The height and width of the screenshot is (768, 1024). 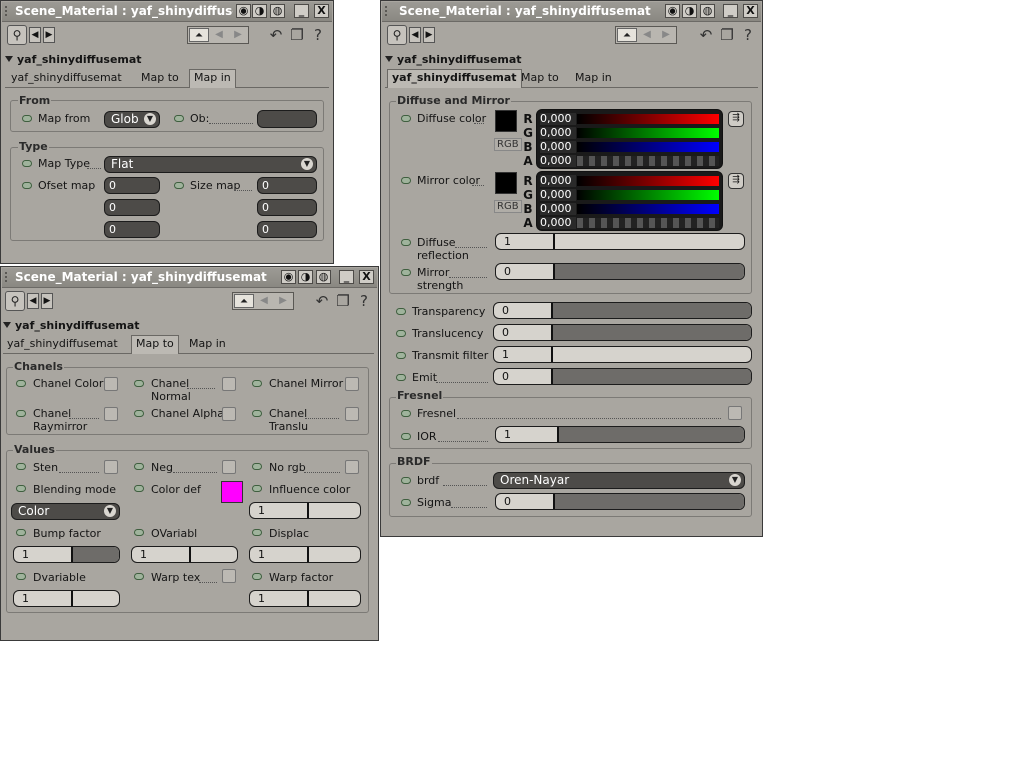 I want to click on sten-toggle, so click(x=21, y=466).